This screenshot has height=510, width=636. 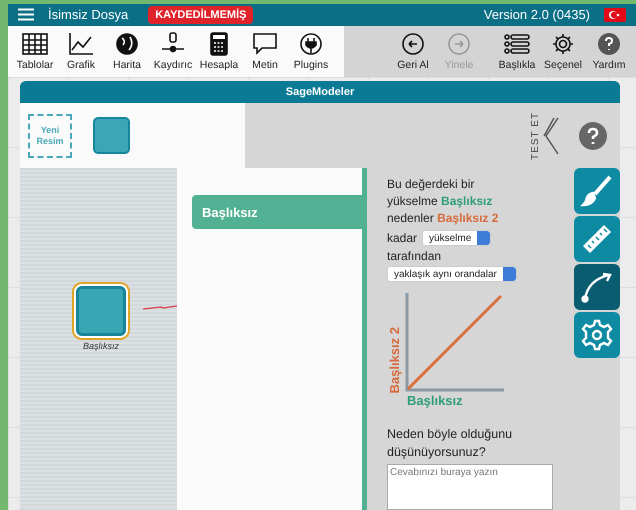 I want to click on amount-select: yaklaşık aynı orandalar, so click(x=452, y=274).